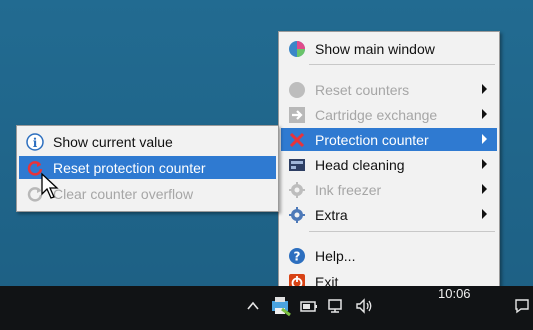 The height and width of the screenshot is (330, 533). Describe the element at coordinates (297, 140) in the screenshot. I see `protection-counter-icon` at that location.